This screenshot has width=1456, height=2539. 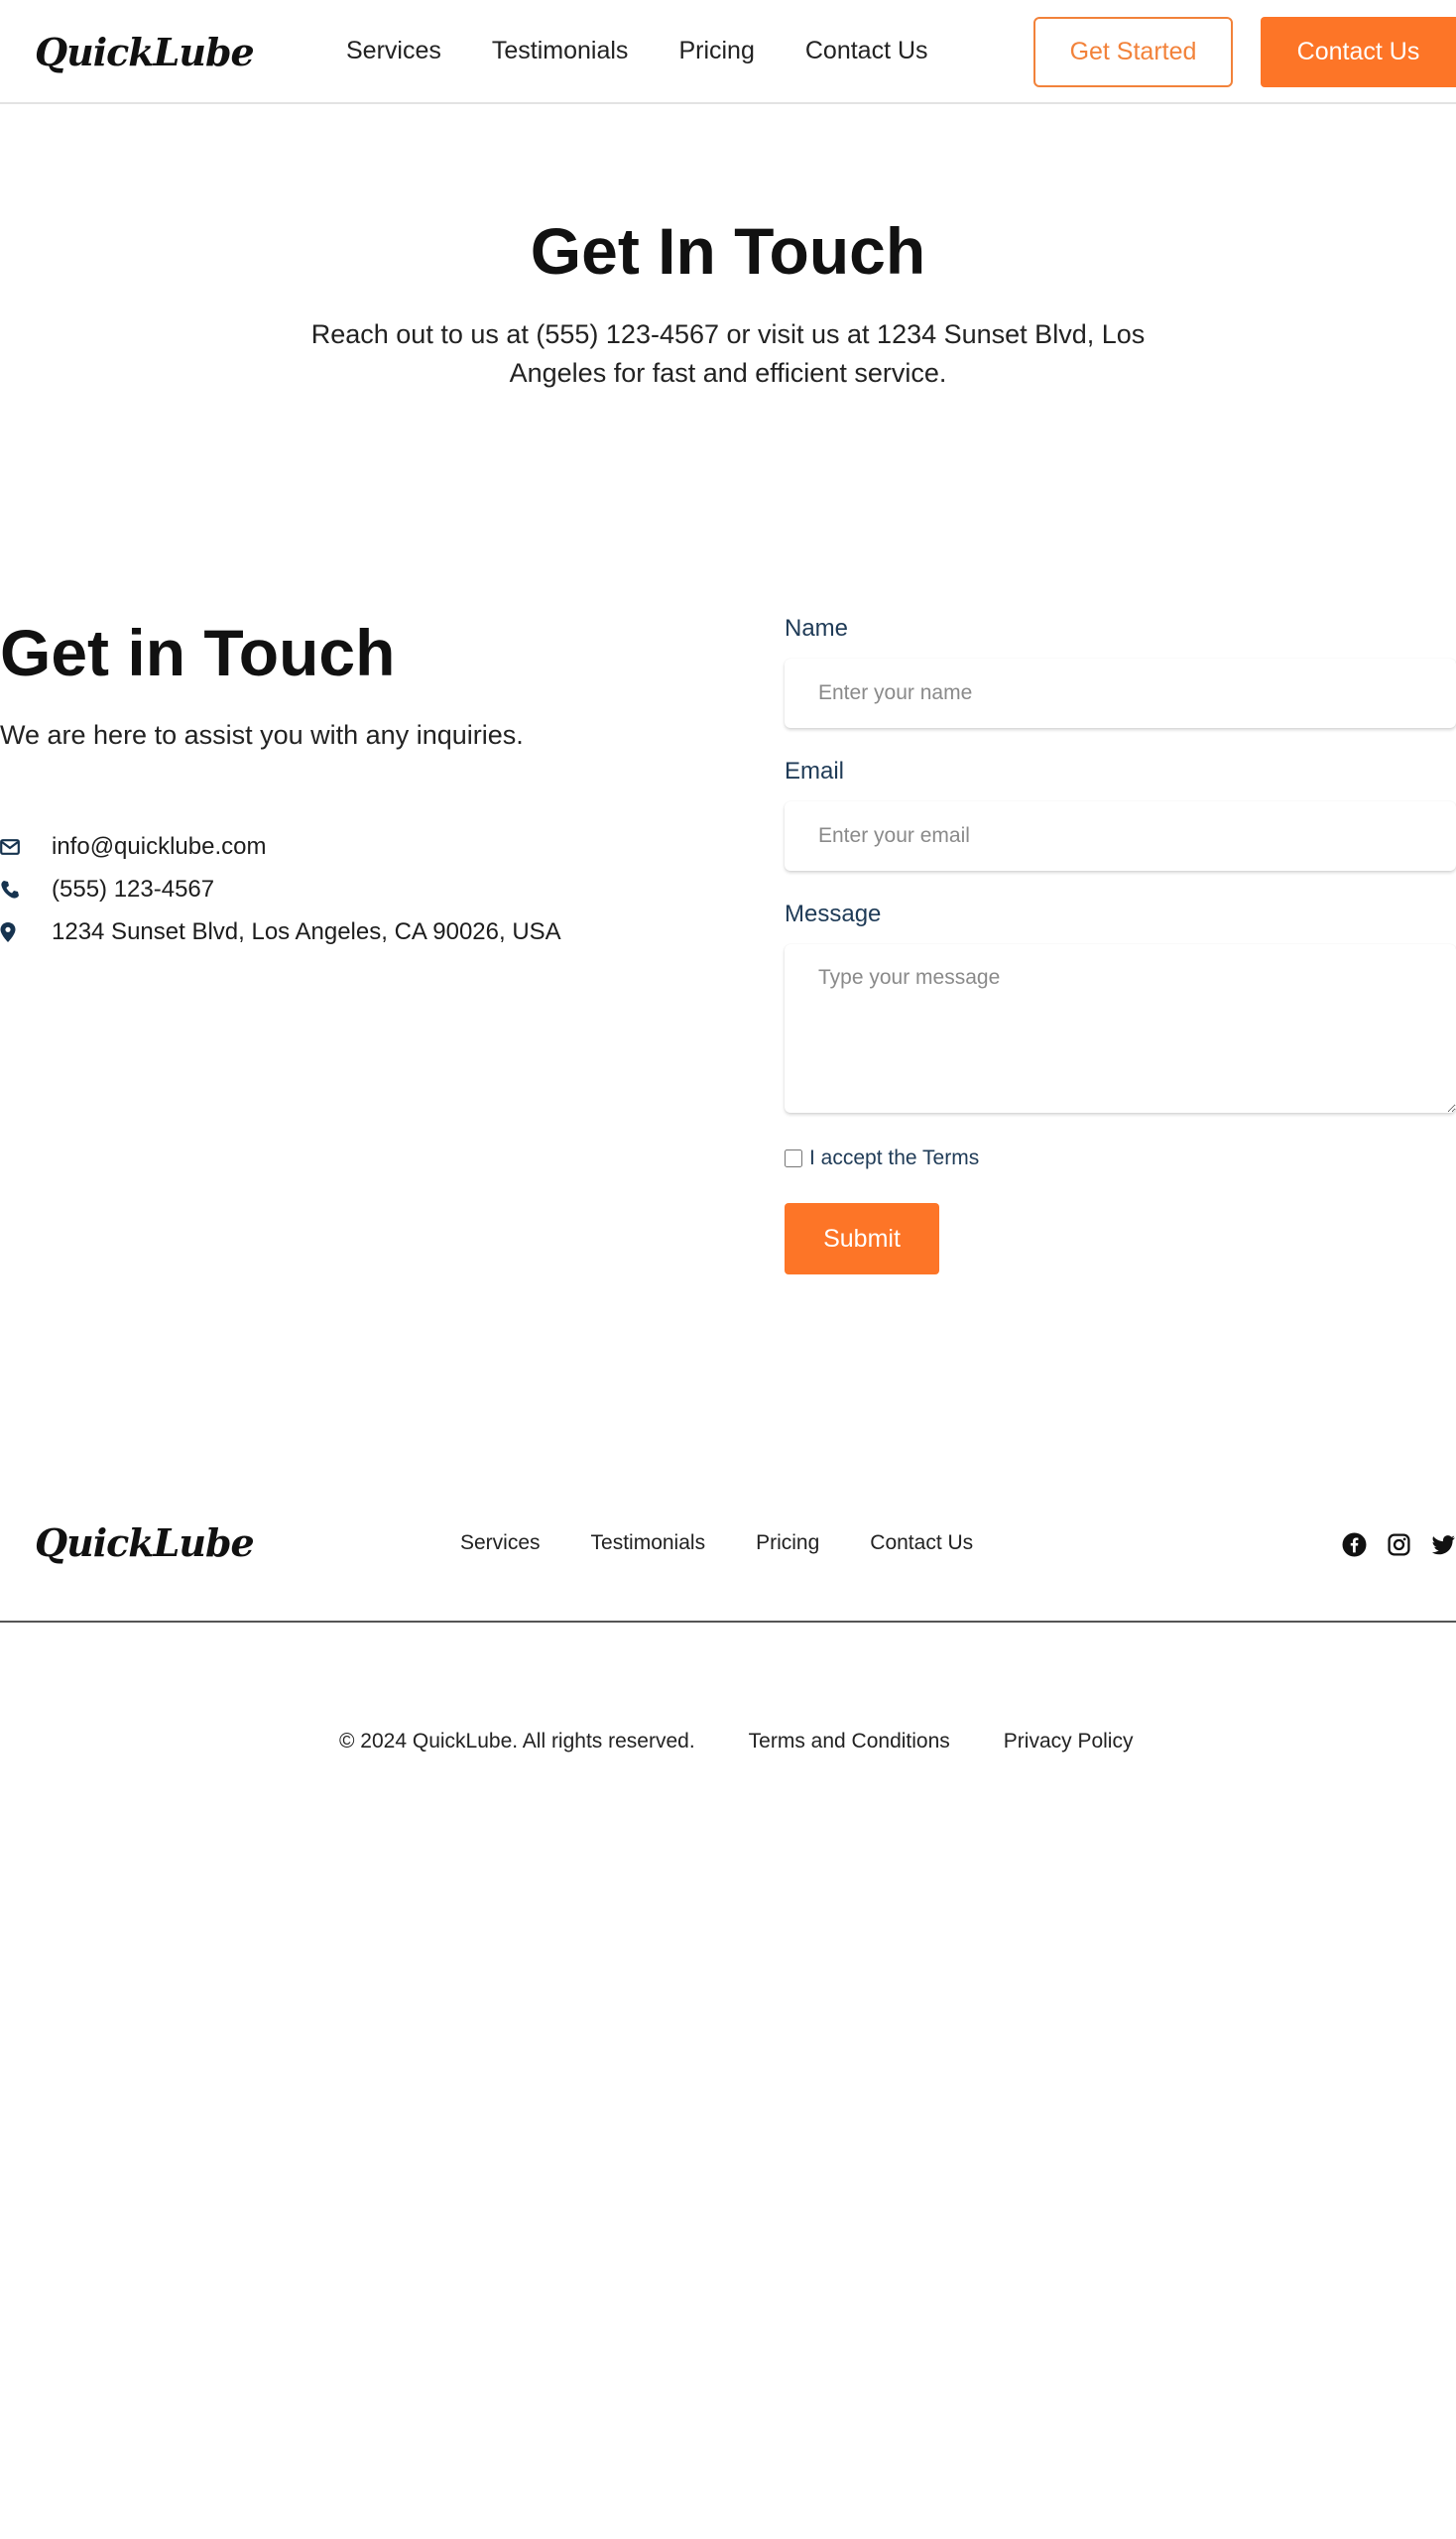 I want to click on footer-link-pricing: Pricing, so click(x=787, y=1543).